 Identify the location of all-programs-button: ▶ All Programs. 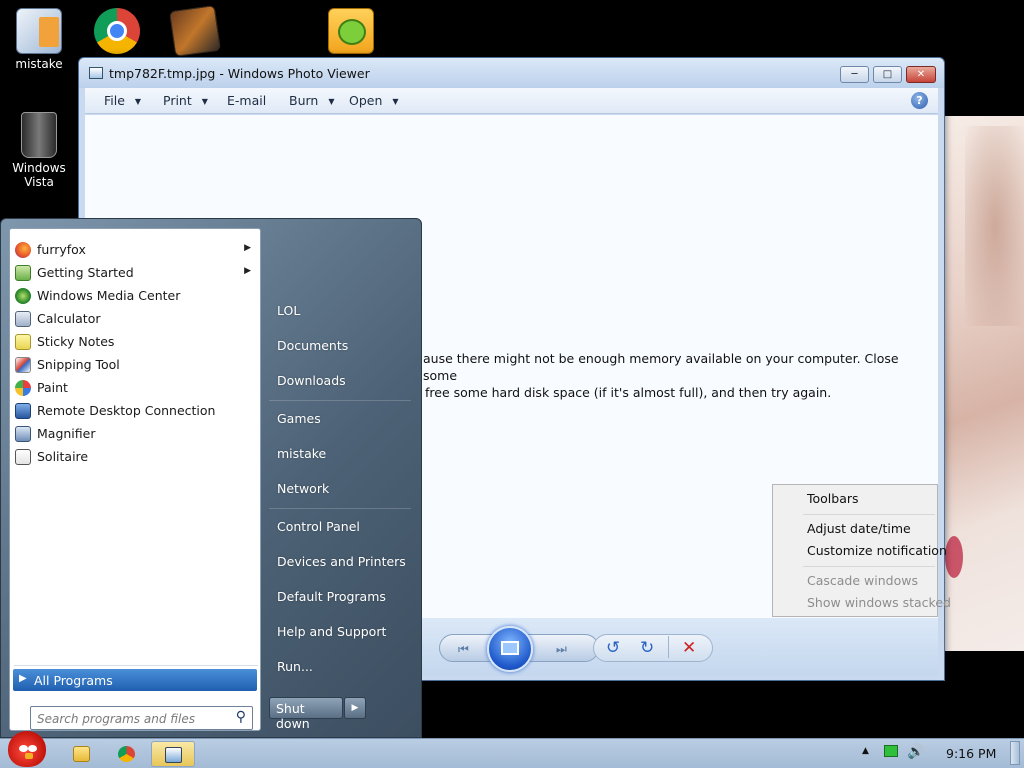
(135, 680).